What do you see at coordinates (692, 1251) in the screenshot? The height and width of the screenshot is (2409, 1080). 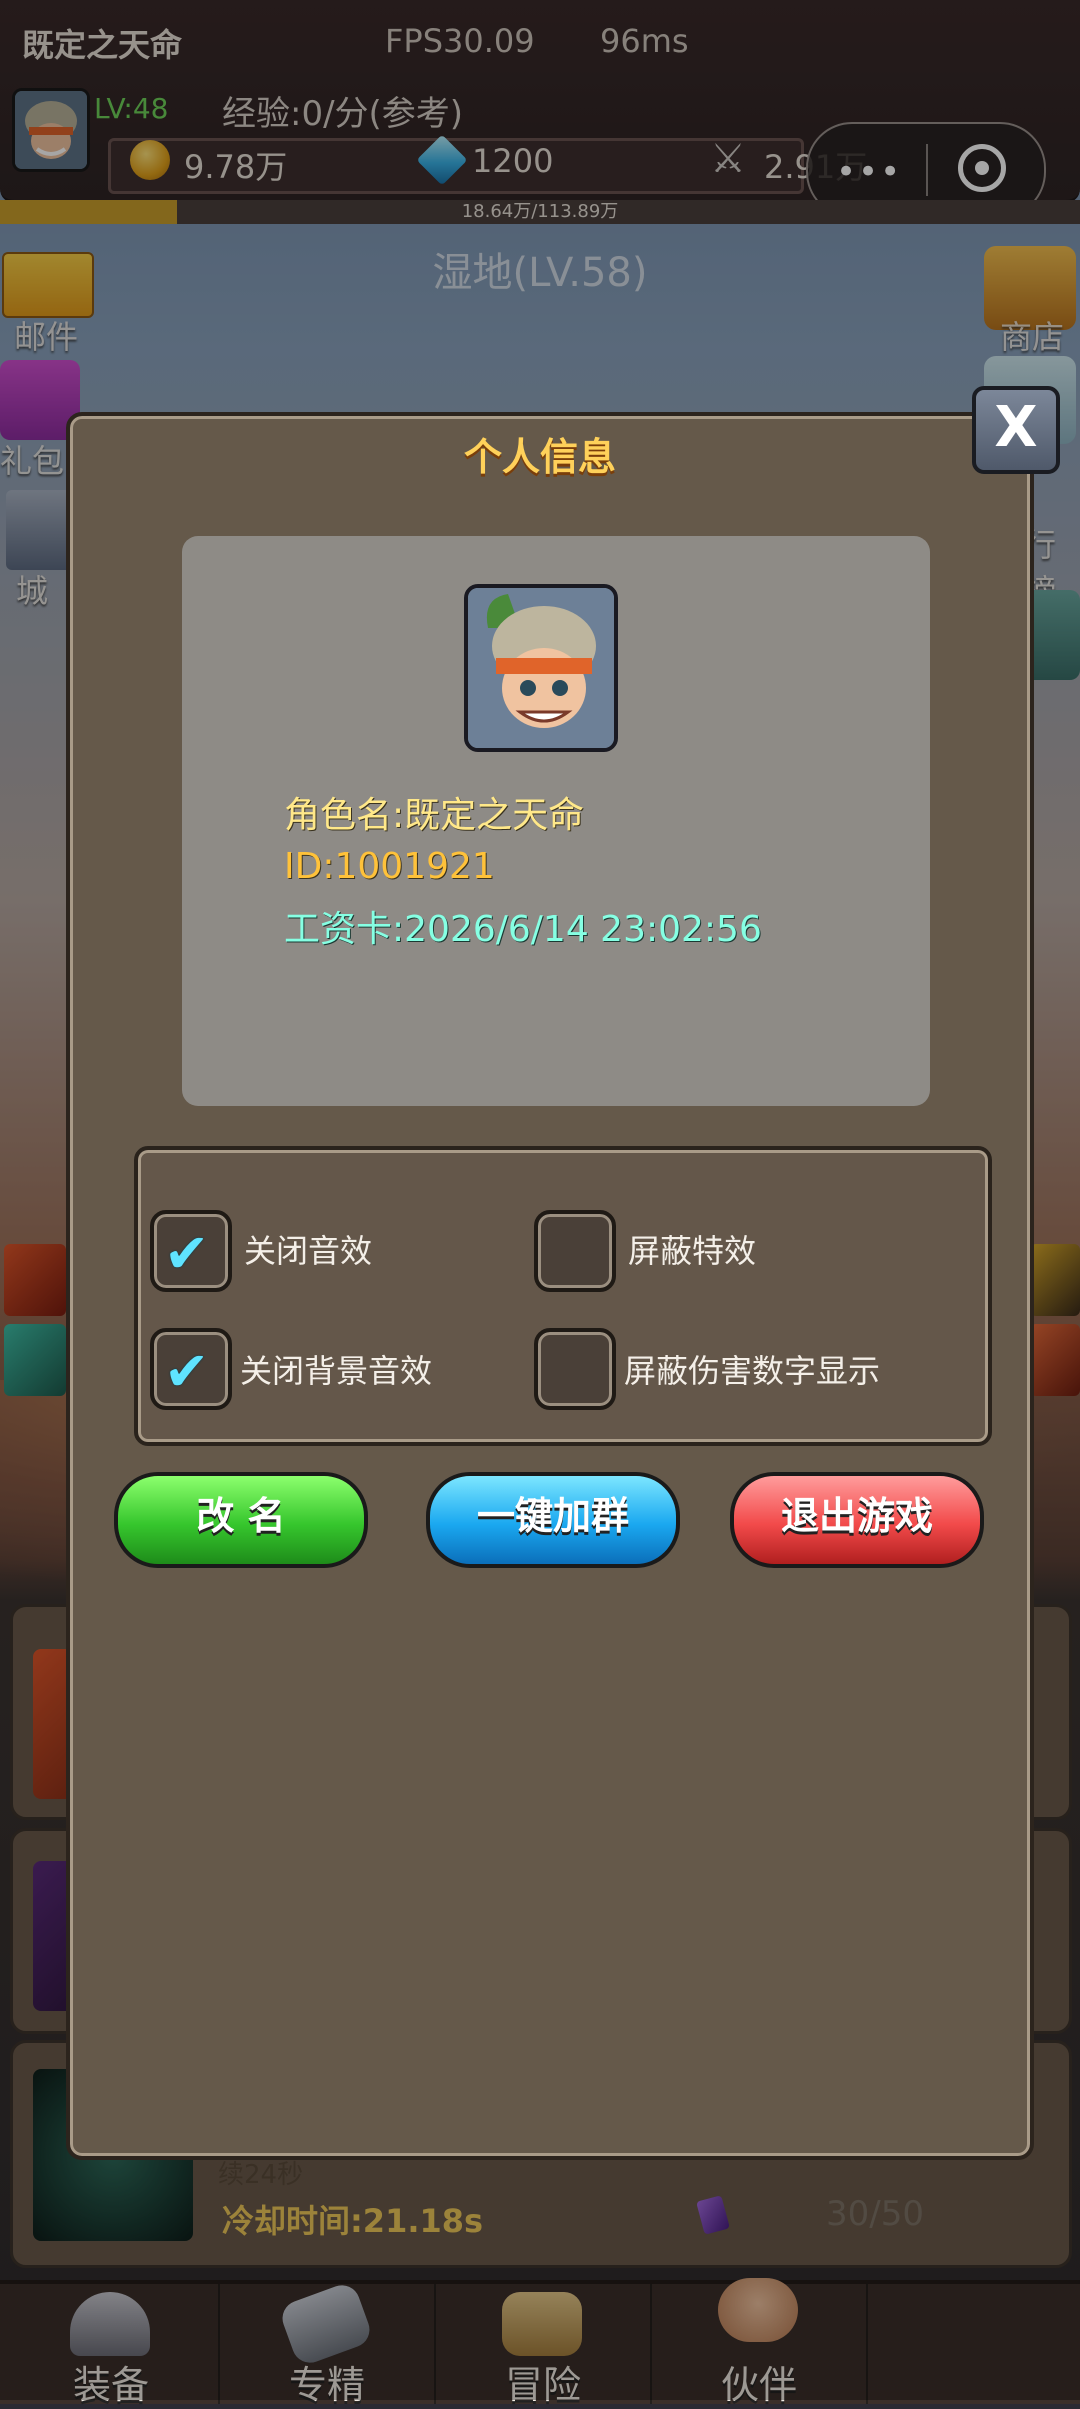 I see `hide-effects-label: 屏蔽特效` at bounding box center [692, 1251].